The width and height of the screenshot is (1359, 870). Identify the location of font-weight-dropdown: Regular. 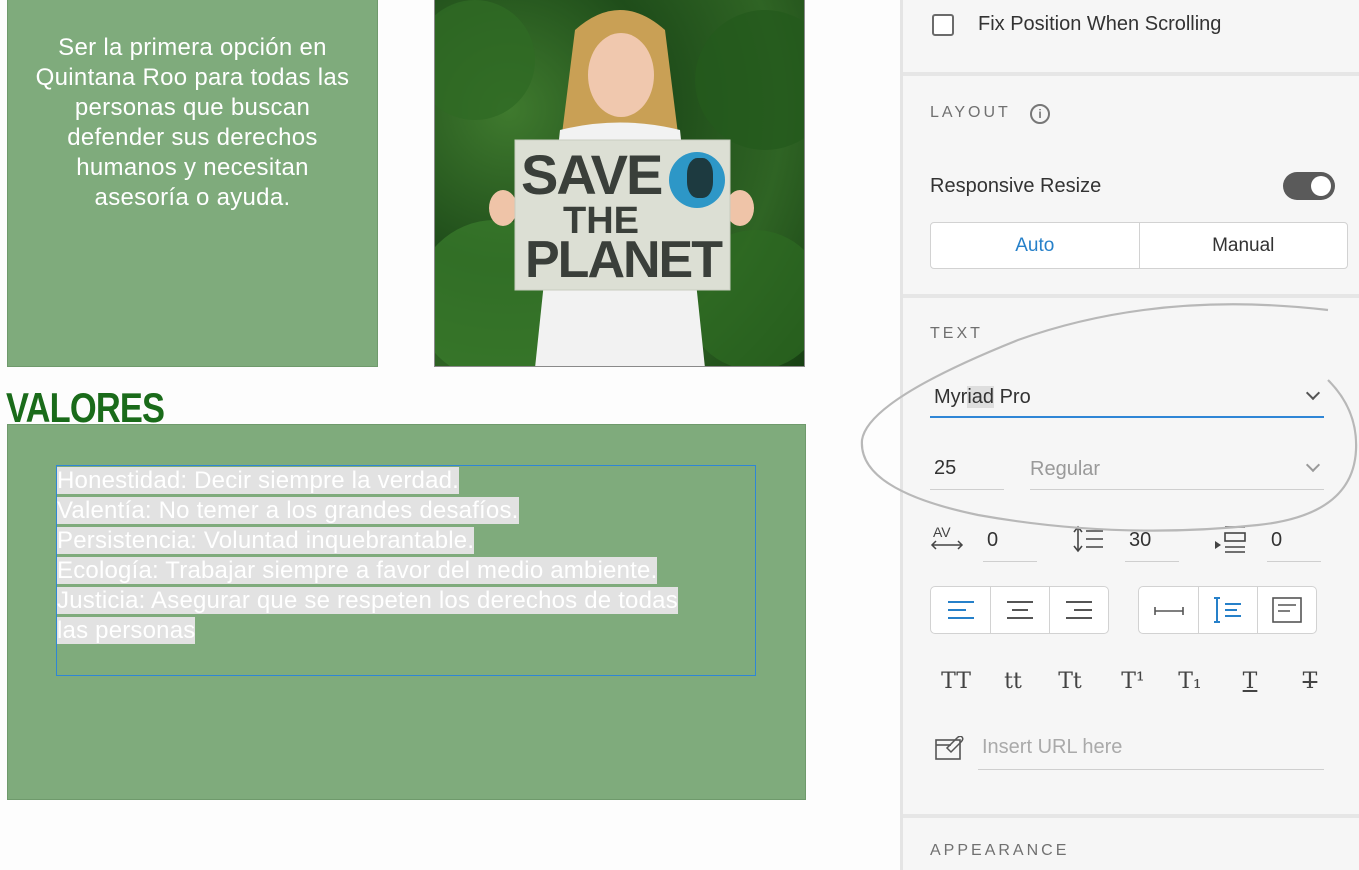
(1177, 471).